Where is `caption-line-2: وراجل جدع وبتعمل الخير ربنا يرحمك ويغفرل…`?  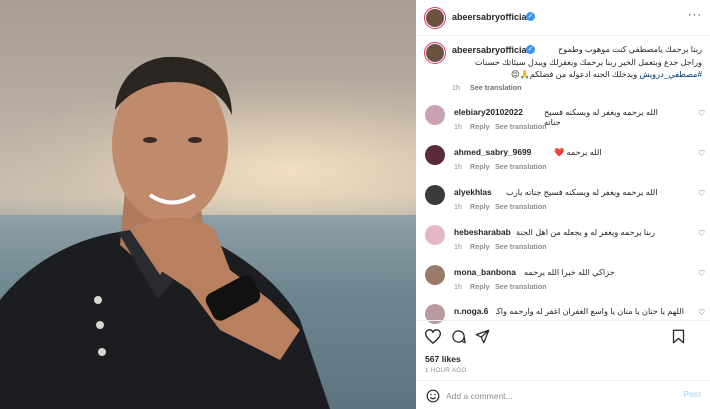
caption-line-2: وراجل جدع وبتعمل الخير ربنا يرحمك ويغفرل… is located at coordinates (588, 62).